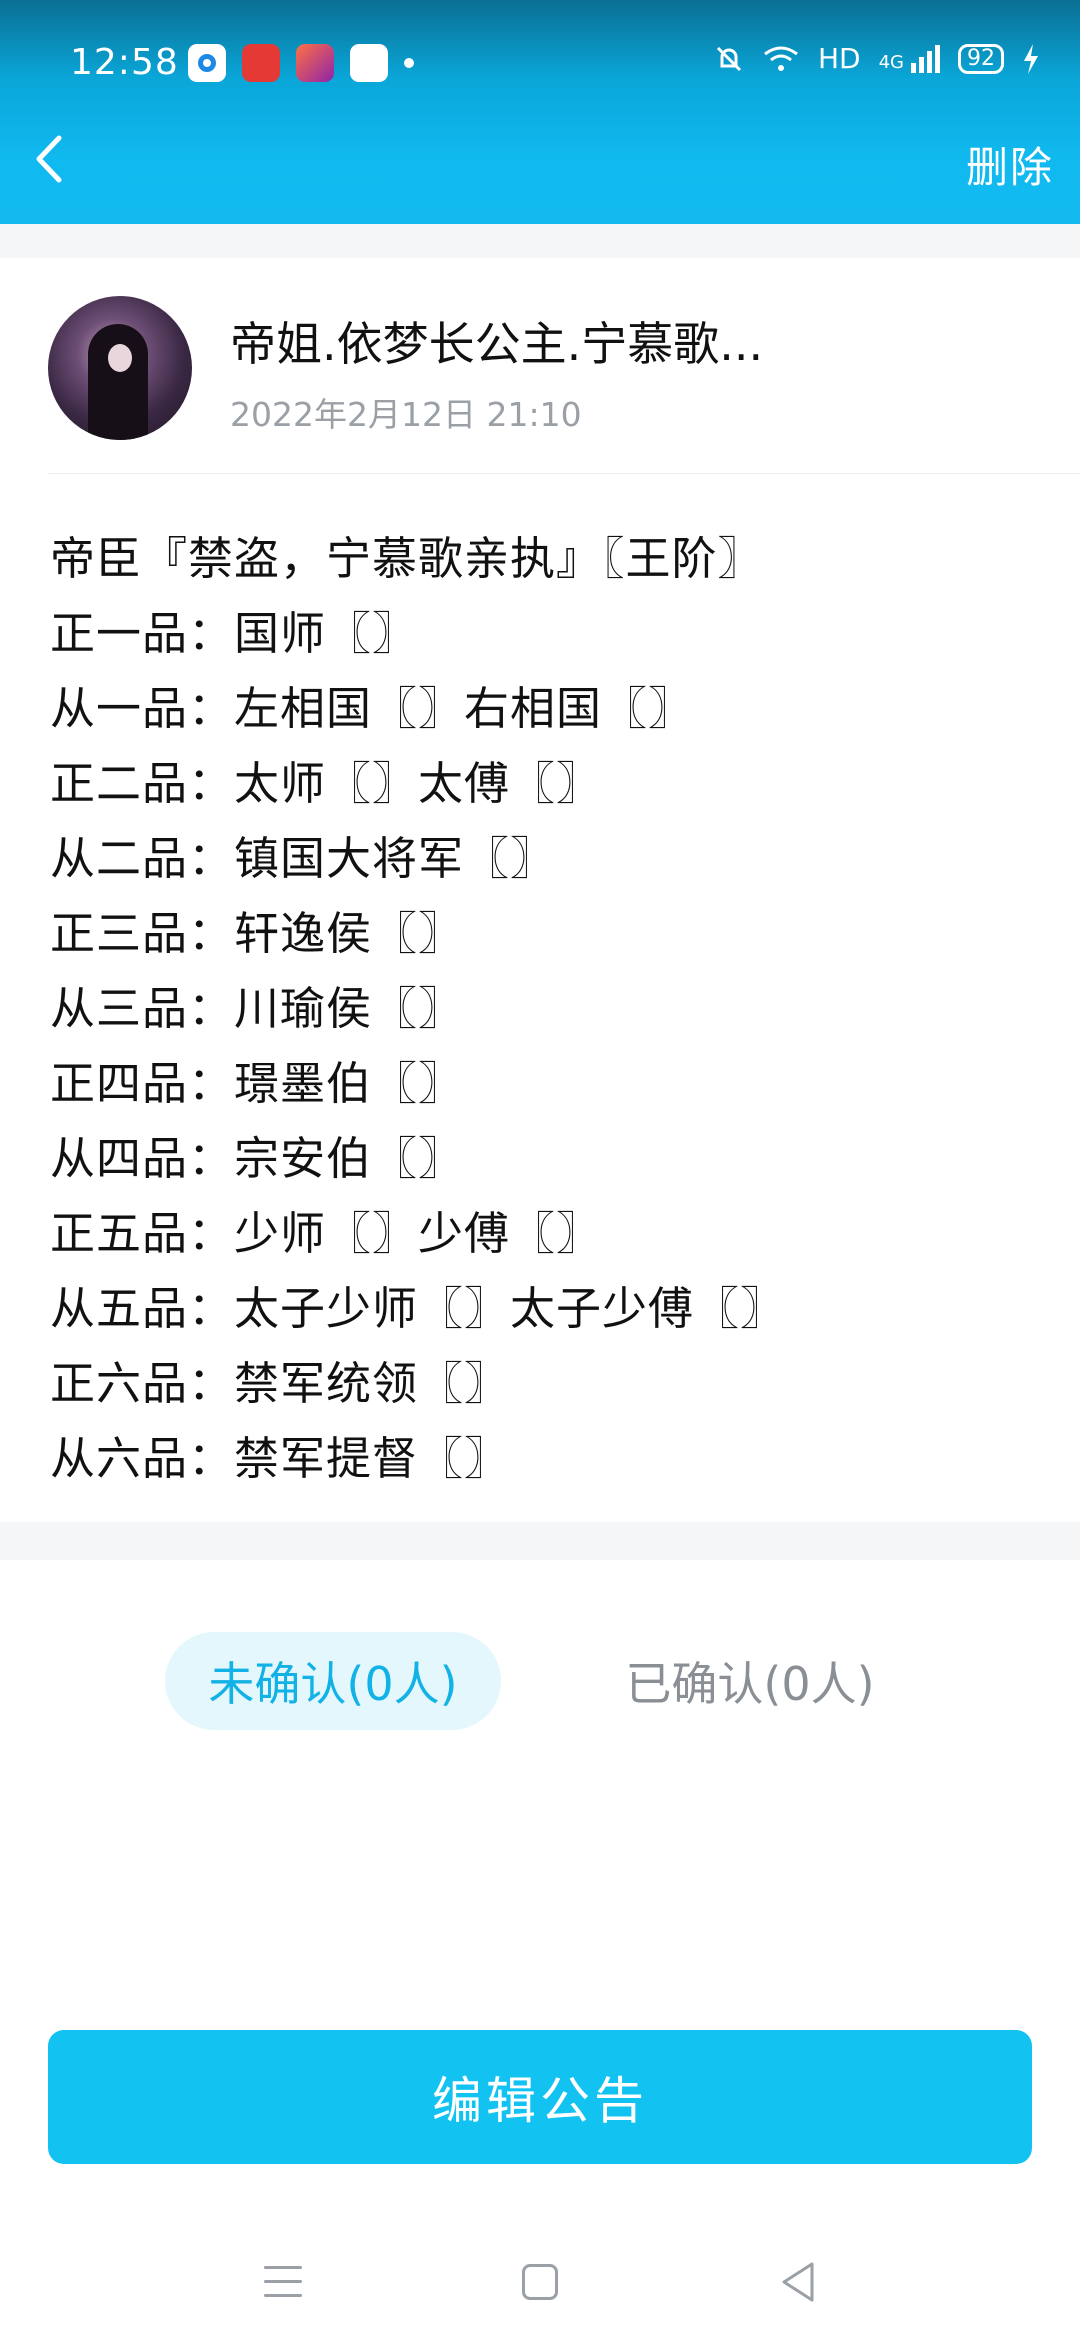 The width and height of the screenshot is (1080, 2339). Describe the element at coordinates (1010, 164) in the screenshot. I see `delete-button: 删除` at that location.